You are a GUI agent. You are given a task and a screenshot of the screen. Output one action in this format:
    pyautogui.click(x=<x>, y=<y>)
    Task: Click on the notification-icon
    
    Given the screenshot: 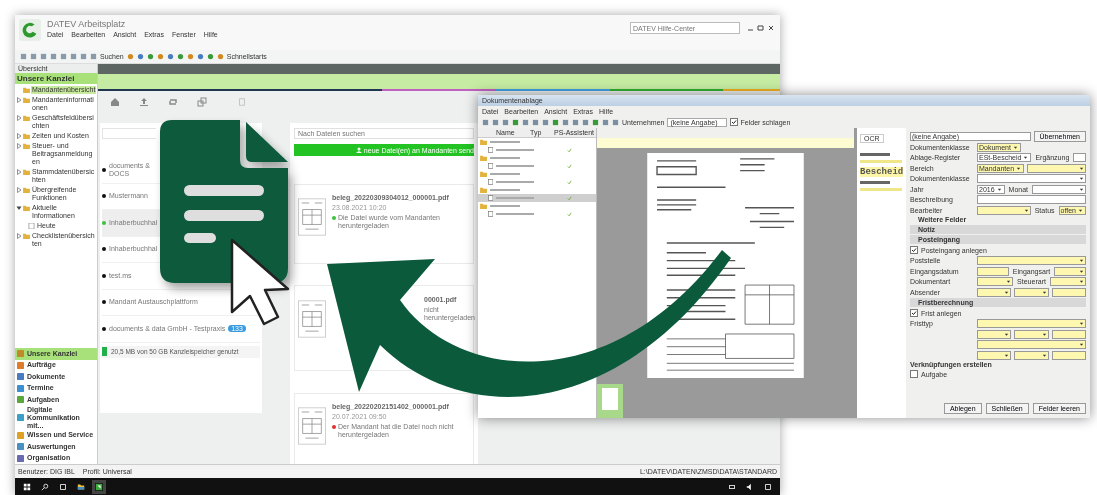 What is the action you would take?
    pyautogui.click(x=768, y=486)
    